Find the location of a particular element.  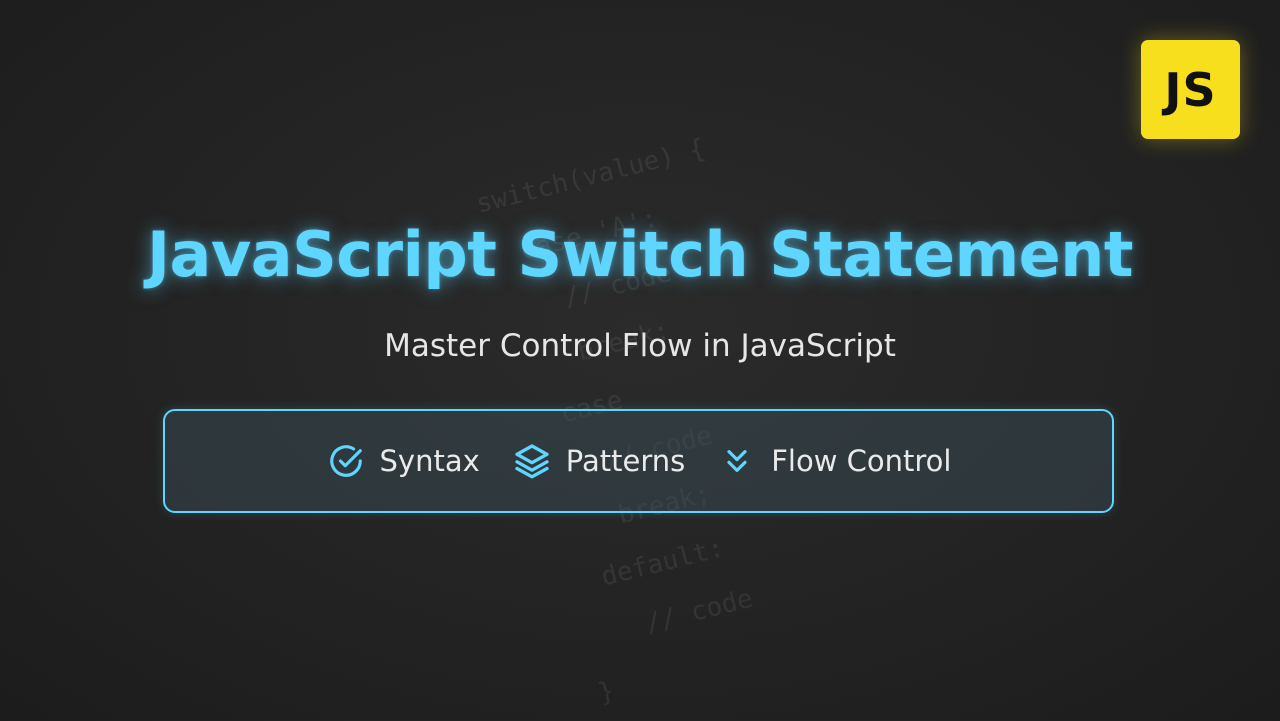

feature-syntax: Syntax is located at coordinates (403, 461).